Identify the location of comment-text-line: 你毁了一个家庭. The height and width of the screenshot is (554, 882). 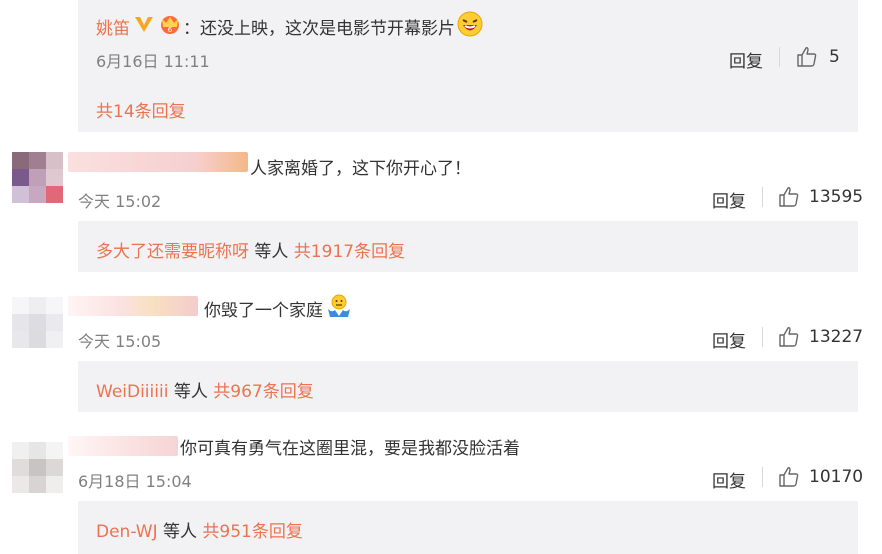
(278, 308).